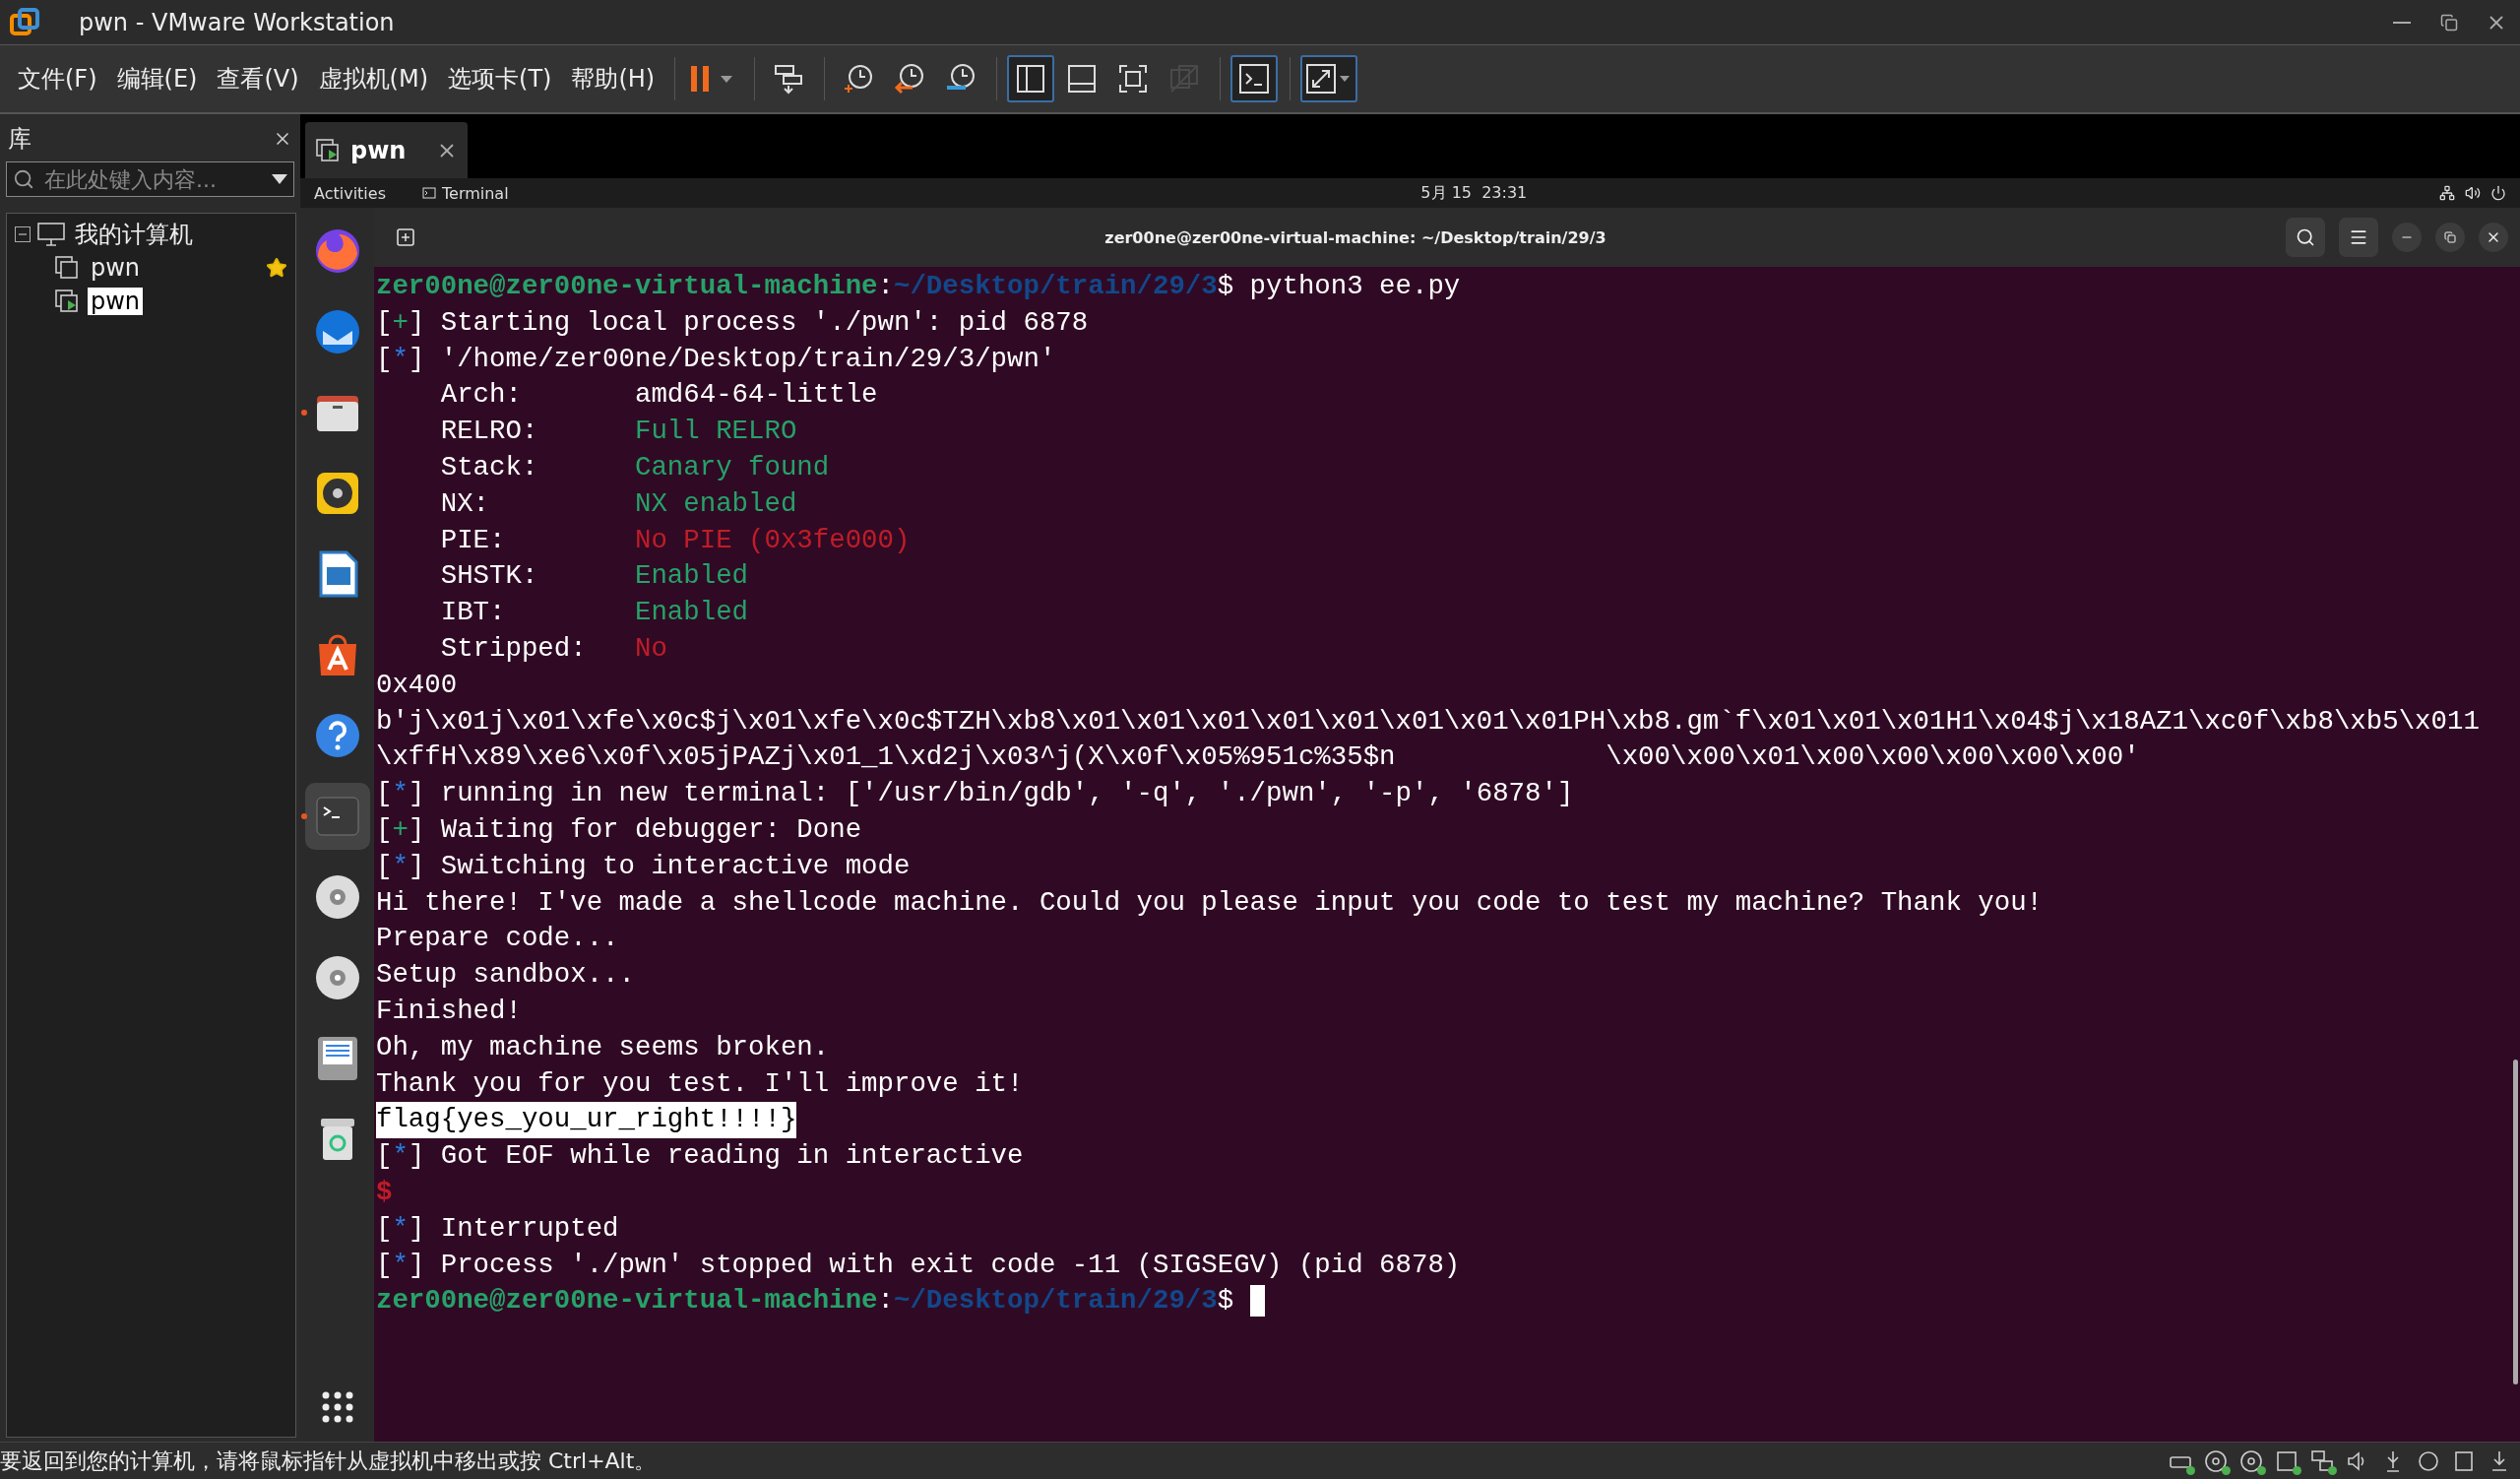 The image size is (2520, 1479). I want to click on terminal-text: IBT:, so click(473, 613).